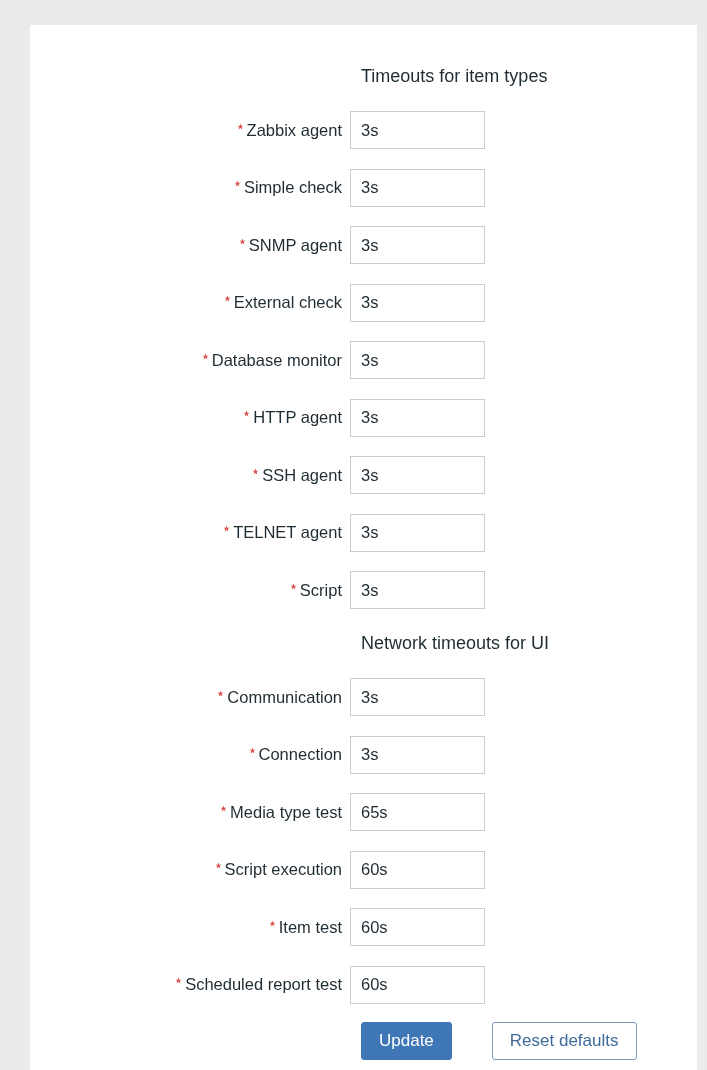 The height and width of the screenshot is (1070, 707). I want to click on field-label: TELNET agent, so click(287, 532).